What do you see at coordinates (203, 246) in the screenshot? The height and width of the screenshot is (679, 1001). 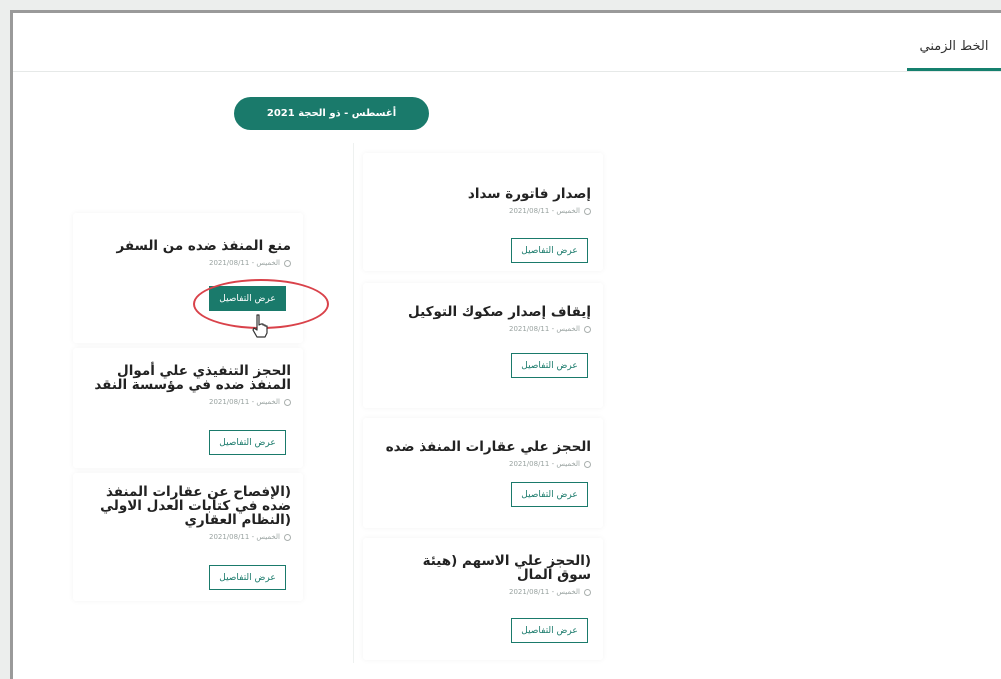 I see `card-title: منع المنفذ ضده من السفر` at bounding box center [203, 246].